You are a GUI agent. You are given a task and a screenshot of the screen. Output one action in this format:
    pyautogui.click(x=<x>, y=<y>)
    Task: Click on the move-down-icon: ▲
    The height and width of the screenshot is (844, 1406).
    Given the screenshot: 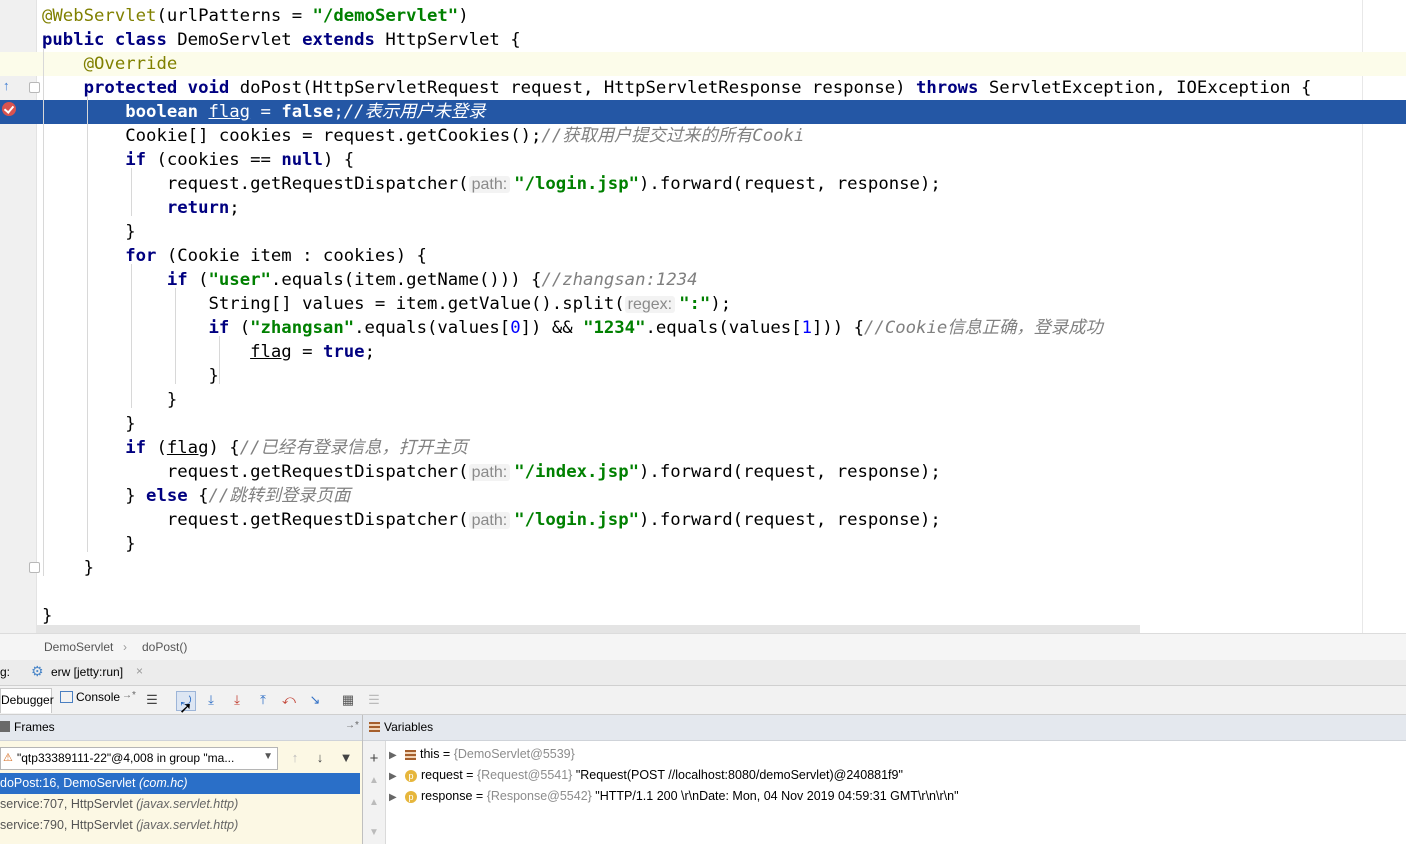 What is the action you would take?
    pyautogui.click(x=374, y=802)
    